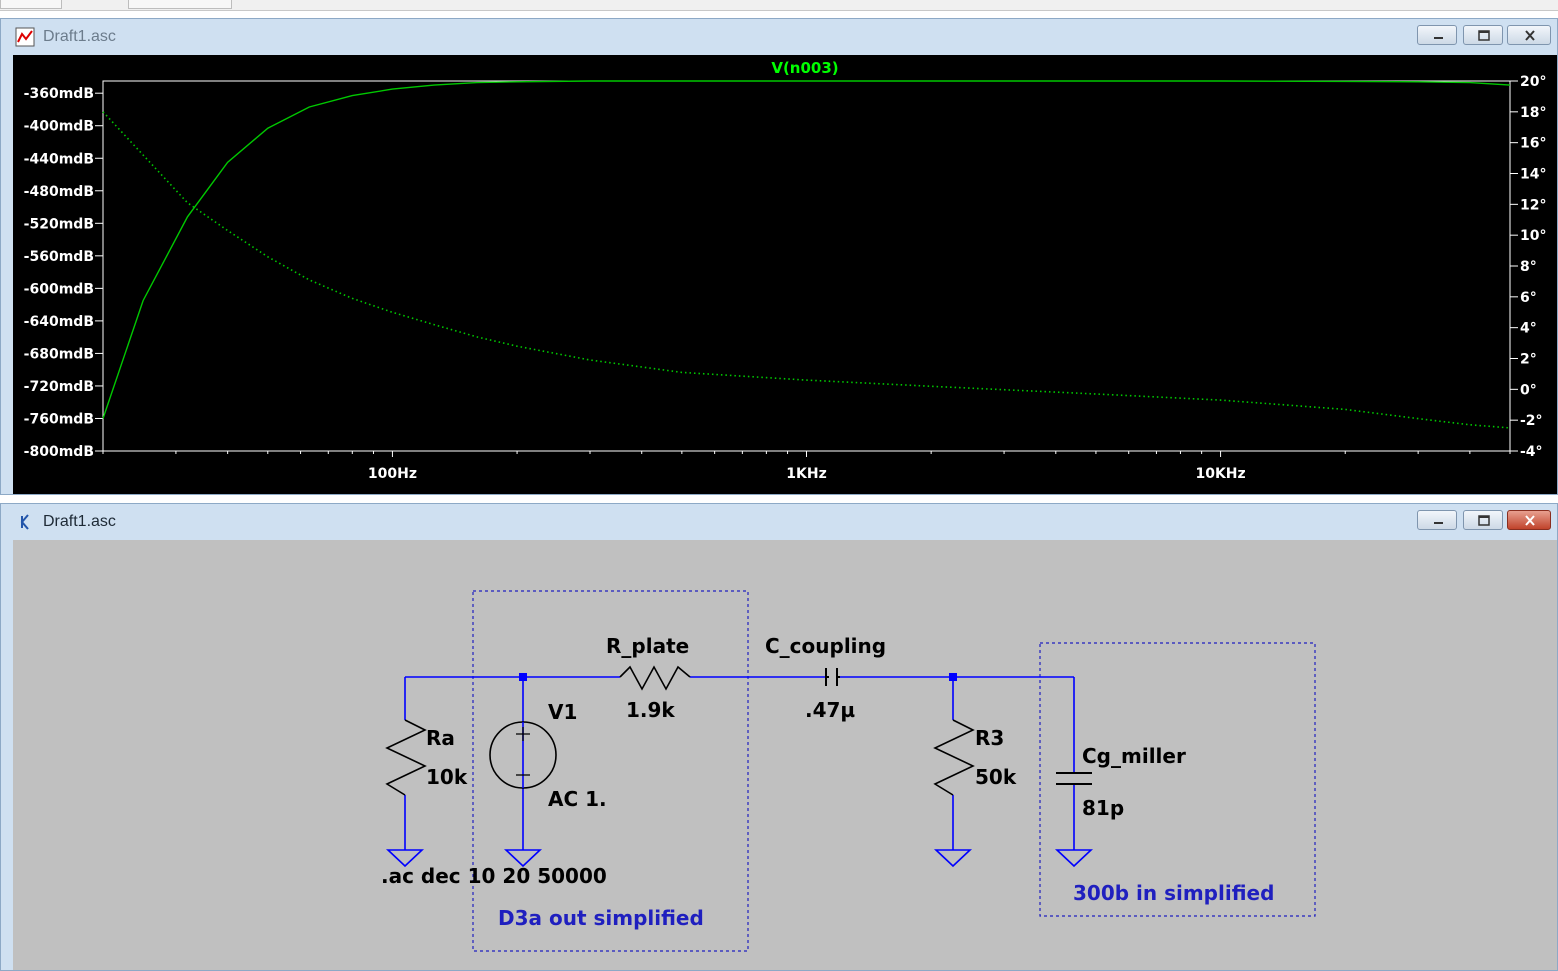  I want to click on r-plate-value: 1.9k, so click(650, 710).